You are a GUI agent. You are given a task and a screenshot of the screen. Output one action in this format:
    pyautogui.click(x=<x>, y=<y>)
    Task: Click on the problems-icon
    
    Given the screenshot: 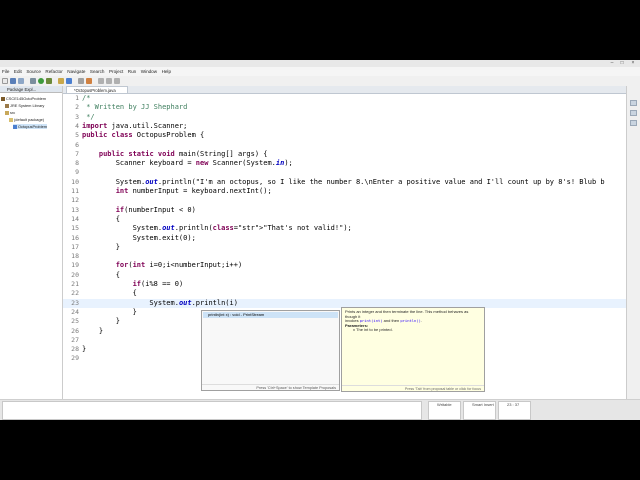 What is the action you would take?
    pyautogui.click(x=633, y=123)
    